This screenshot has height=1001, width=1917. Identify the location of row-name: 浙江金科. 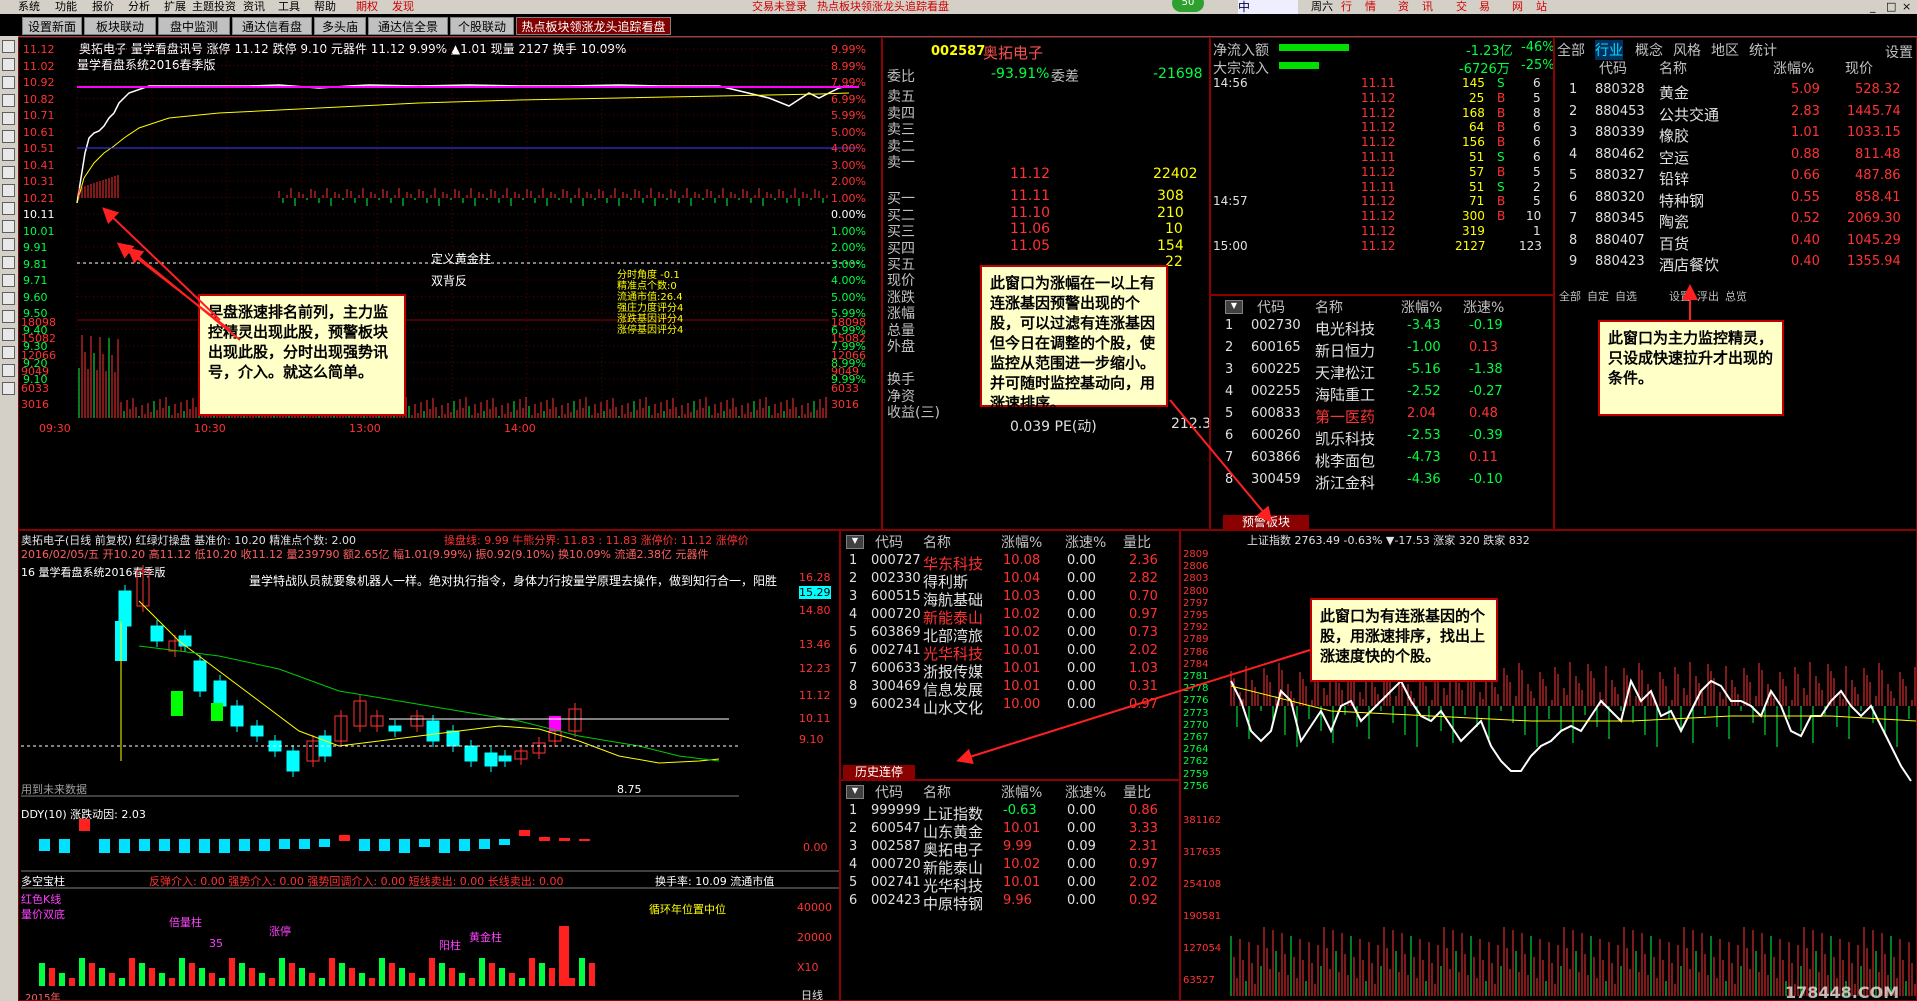
(1345, 482).